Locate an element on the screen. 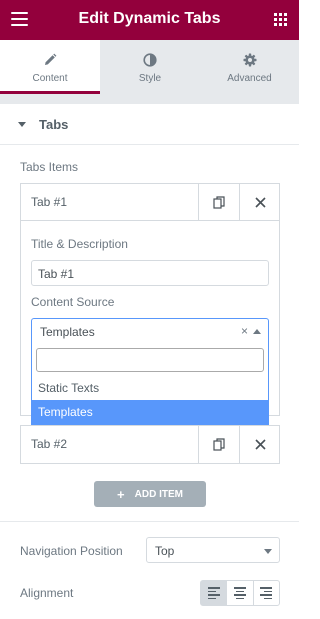 This screenshot has width=320, height=619. navigation-position-label: Navigation Position is located at coordinates (71, 551).